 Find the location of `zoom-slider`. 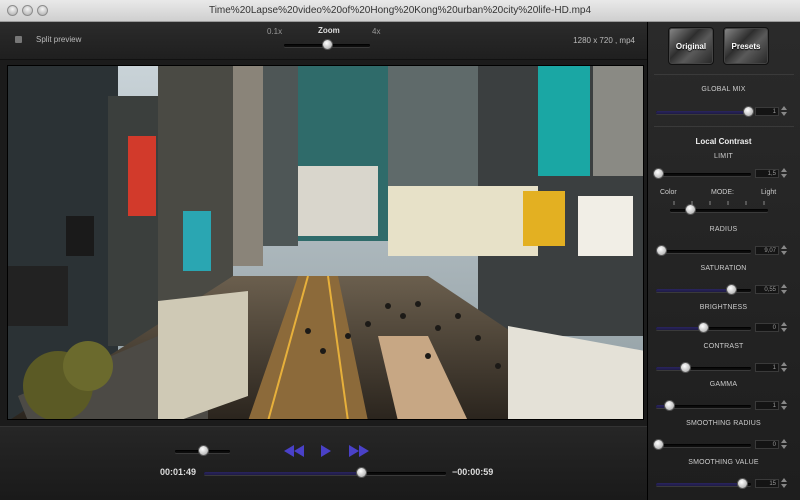

zoom-slider is located at coordinates (327, 45).